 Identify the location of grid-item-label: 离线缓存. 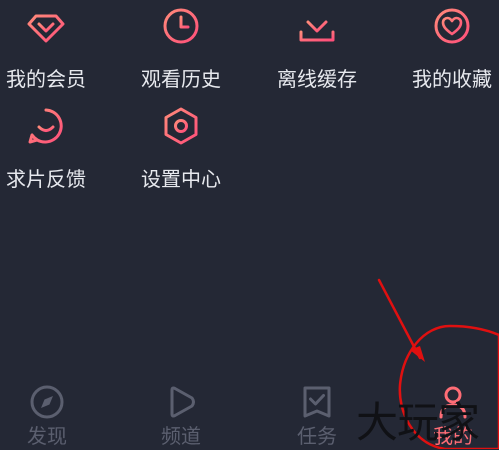
(317, 79).